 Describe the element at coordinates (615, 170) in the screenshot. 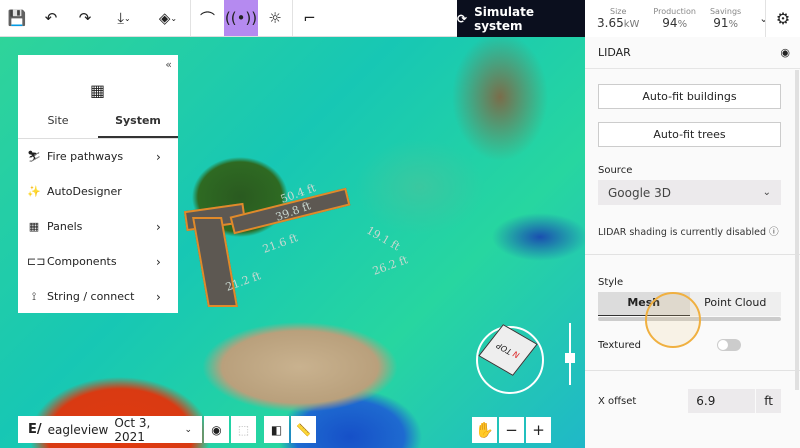

I see `source-label: Source` at that location.